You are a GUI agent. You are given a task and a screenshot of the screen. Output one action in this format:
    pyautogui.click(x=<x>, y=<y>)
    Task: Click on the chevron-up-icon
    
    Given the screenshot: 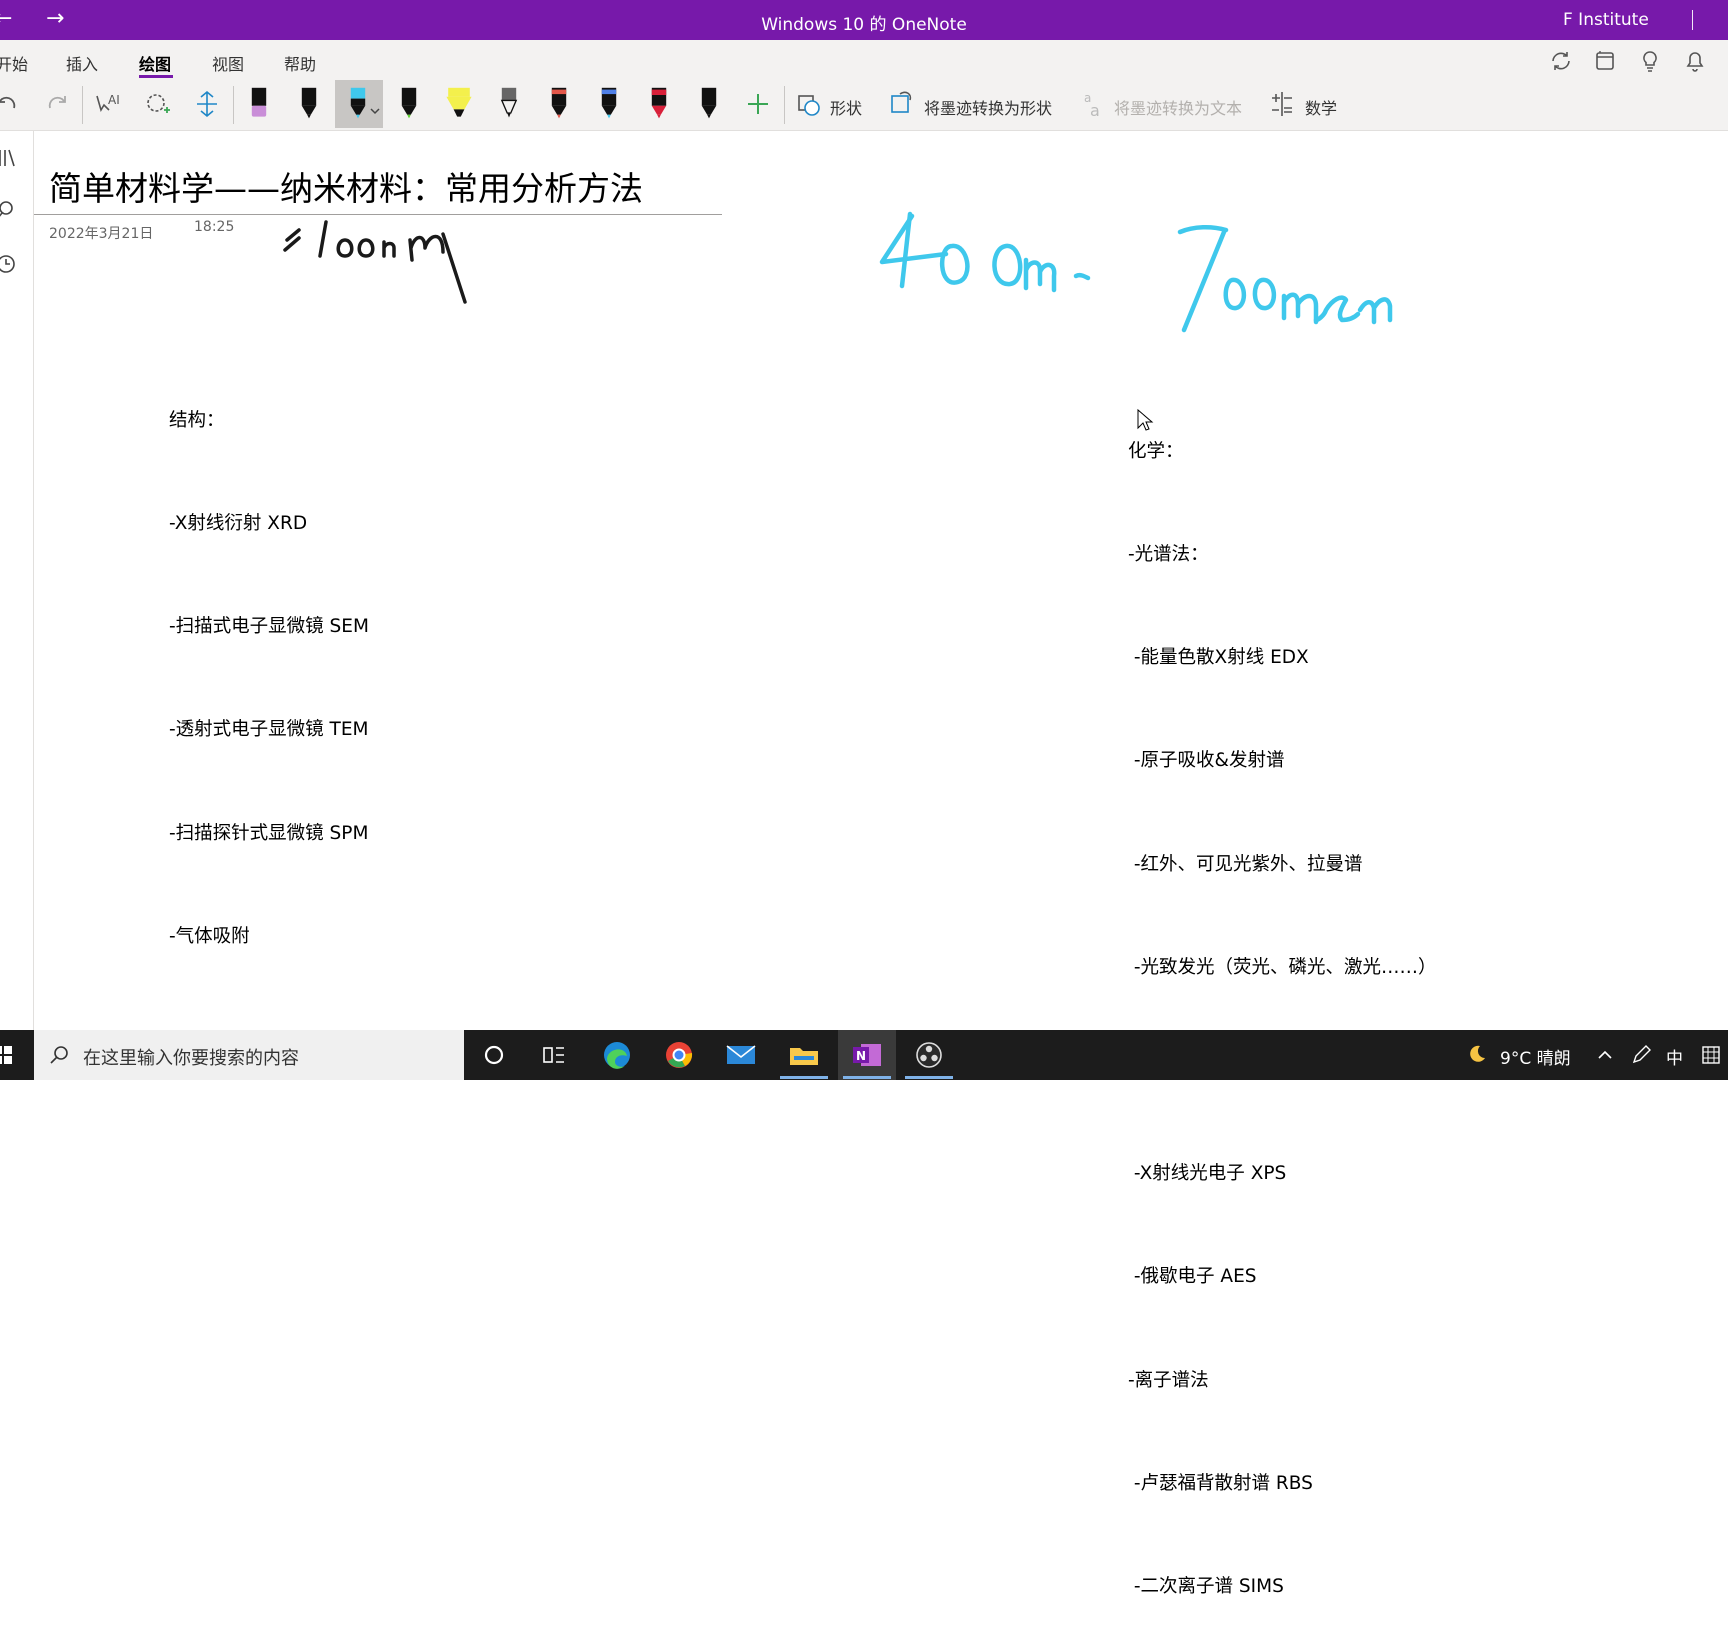 What is the action you would take?
    pyautogui.click(x=1605, y=1055)
    